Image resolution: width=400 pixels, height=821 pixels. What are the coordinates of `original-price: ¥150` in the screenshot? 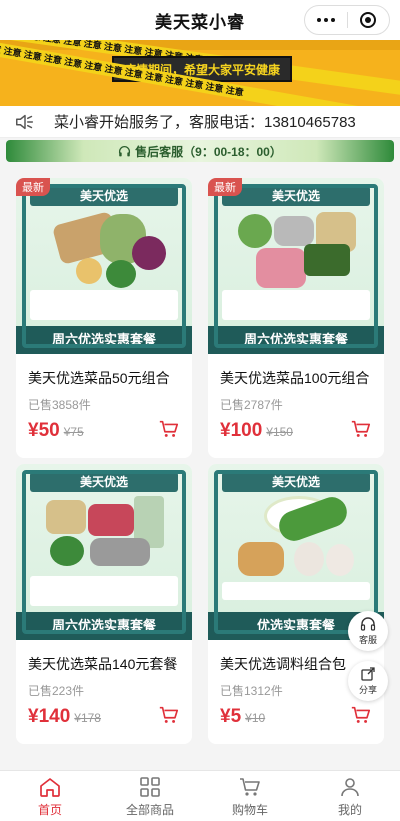 It's located at (279, 432).